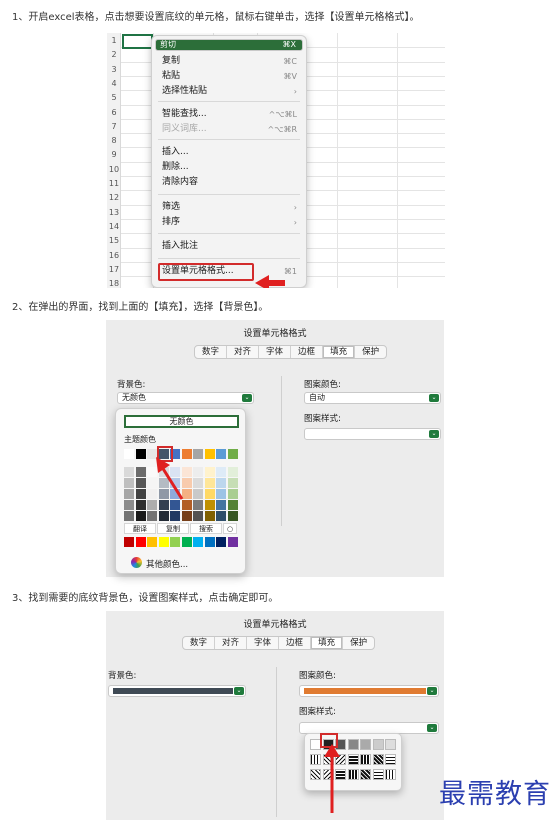 The width and height of the screenshot is (559, 822). I want to click on row-number: 6, so click(114, 112).